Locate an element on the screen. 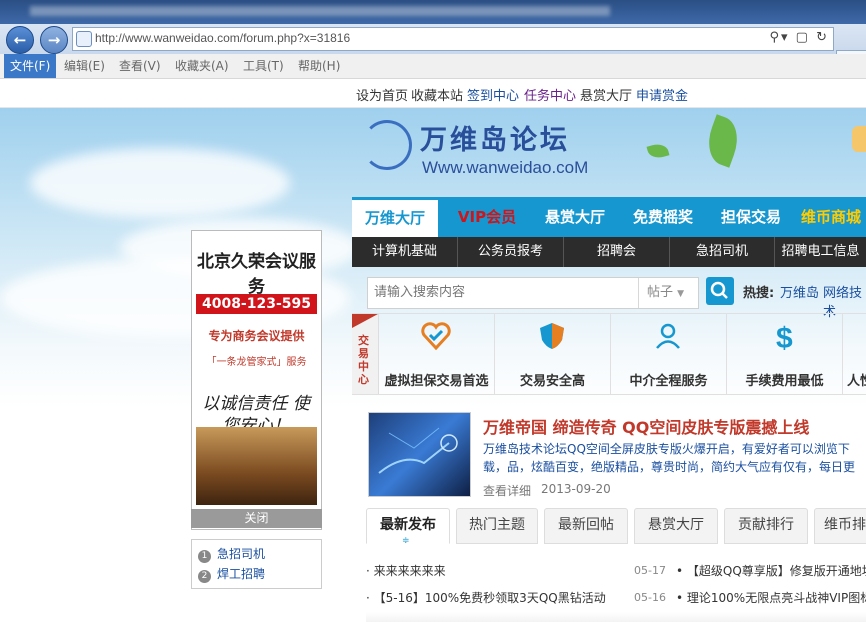 The width and height of the screenshot is (866, 622). side-link-driver: 1 急招司机 is located at coordinates (231, 554).